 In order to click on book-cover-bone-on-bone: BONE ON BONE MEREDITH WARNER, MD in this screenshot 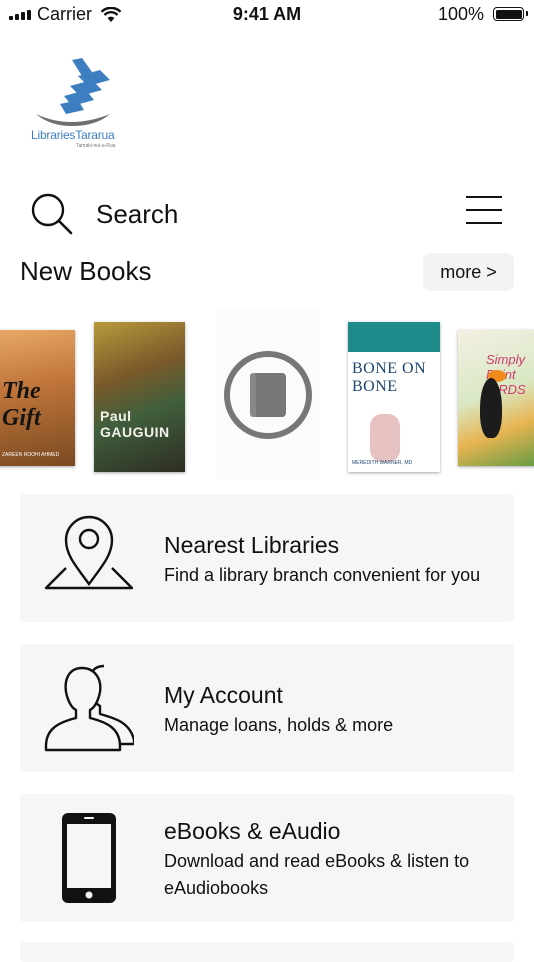, I will do `click(394, 397)`.